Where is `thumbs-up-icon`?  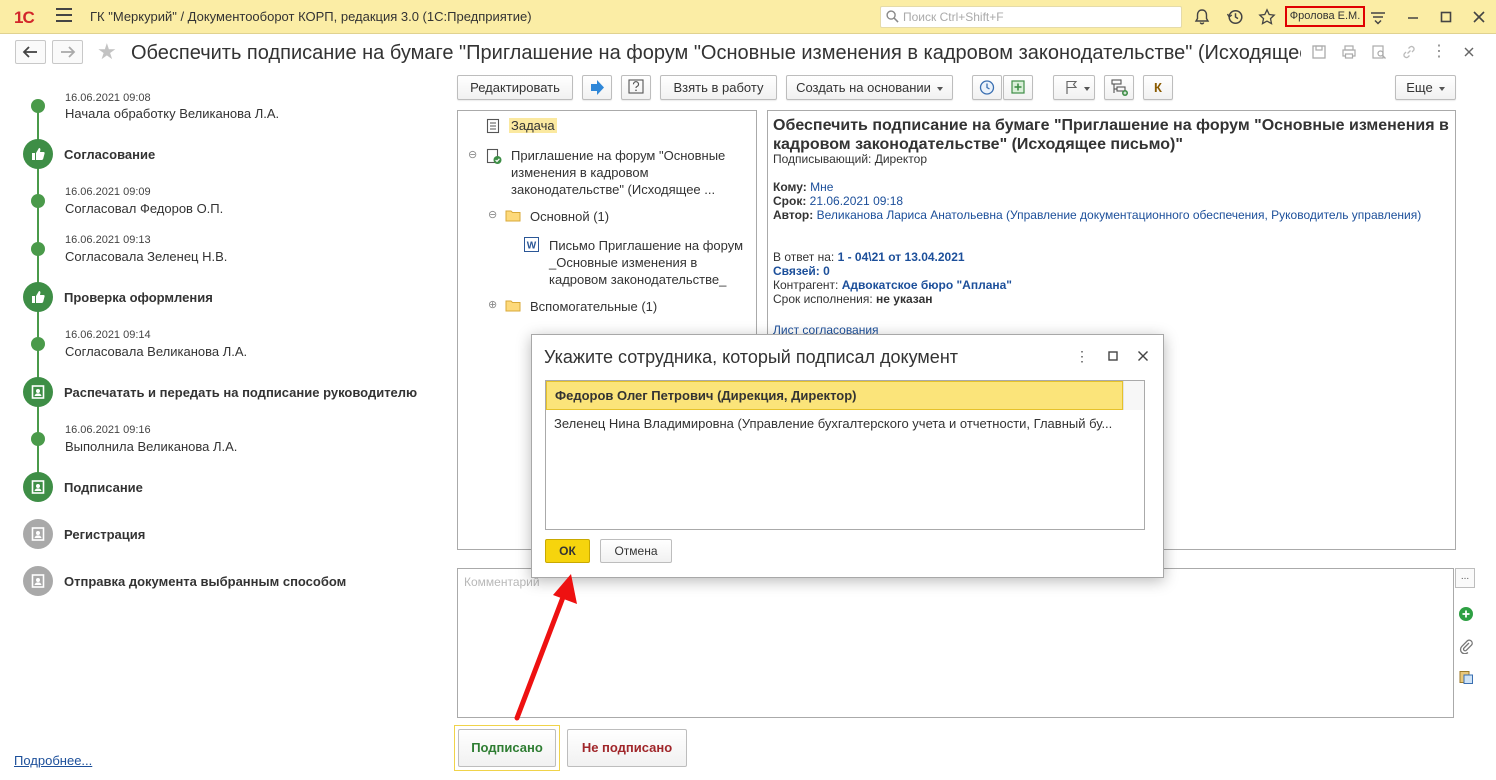 thumbs-up-icon is located at coordinates (38, 154).